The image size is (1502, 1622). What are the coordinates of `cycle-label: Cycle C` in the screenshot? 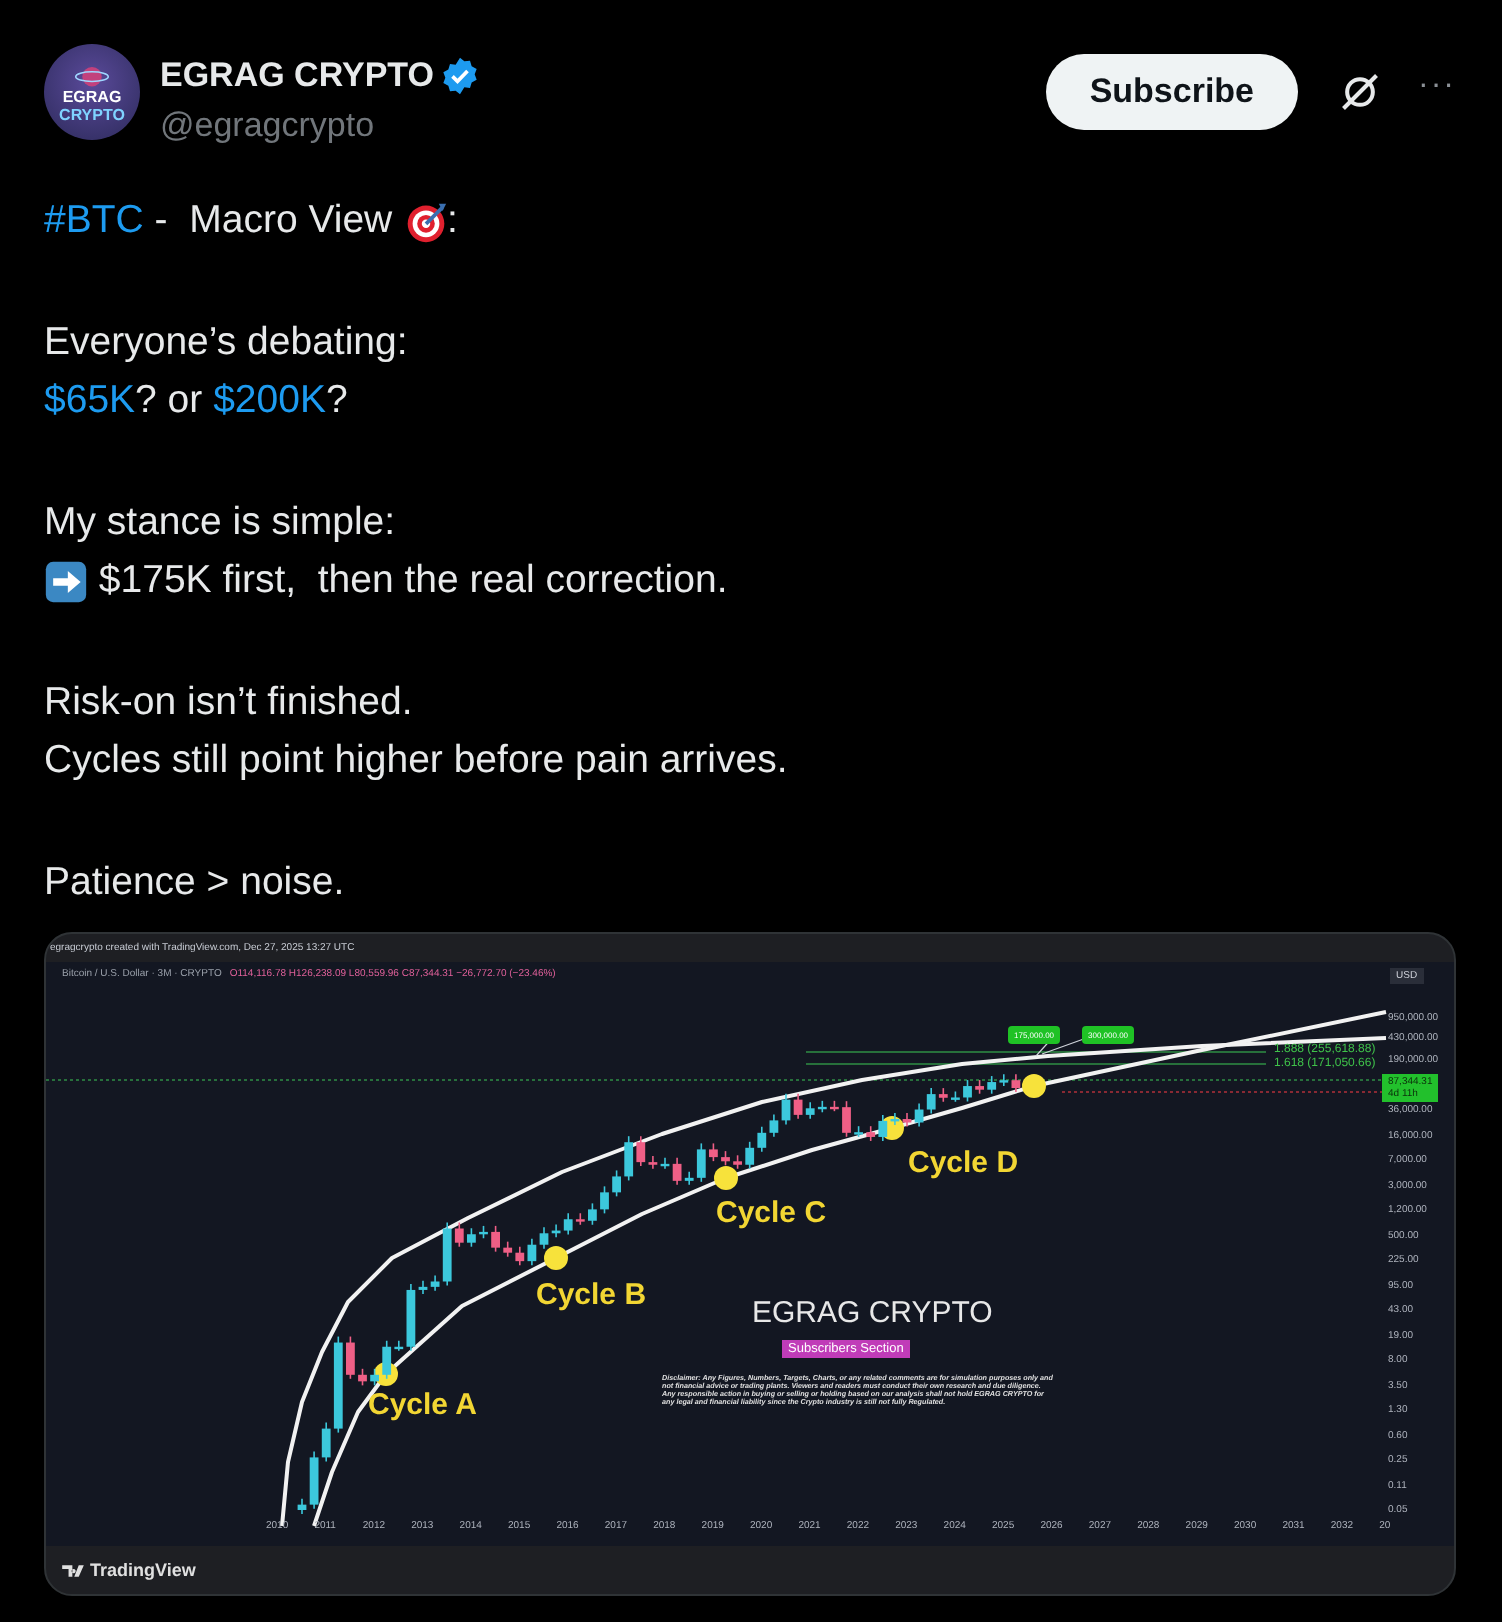 It's located at (771, 1213).